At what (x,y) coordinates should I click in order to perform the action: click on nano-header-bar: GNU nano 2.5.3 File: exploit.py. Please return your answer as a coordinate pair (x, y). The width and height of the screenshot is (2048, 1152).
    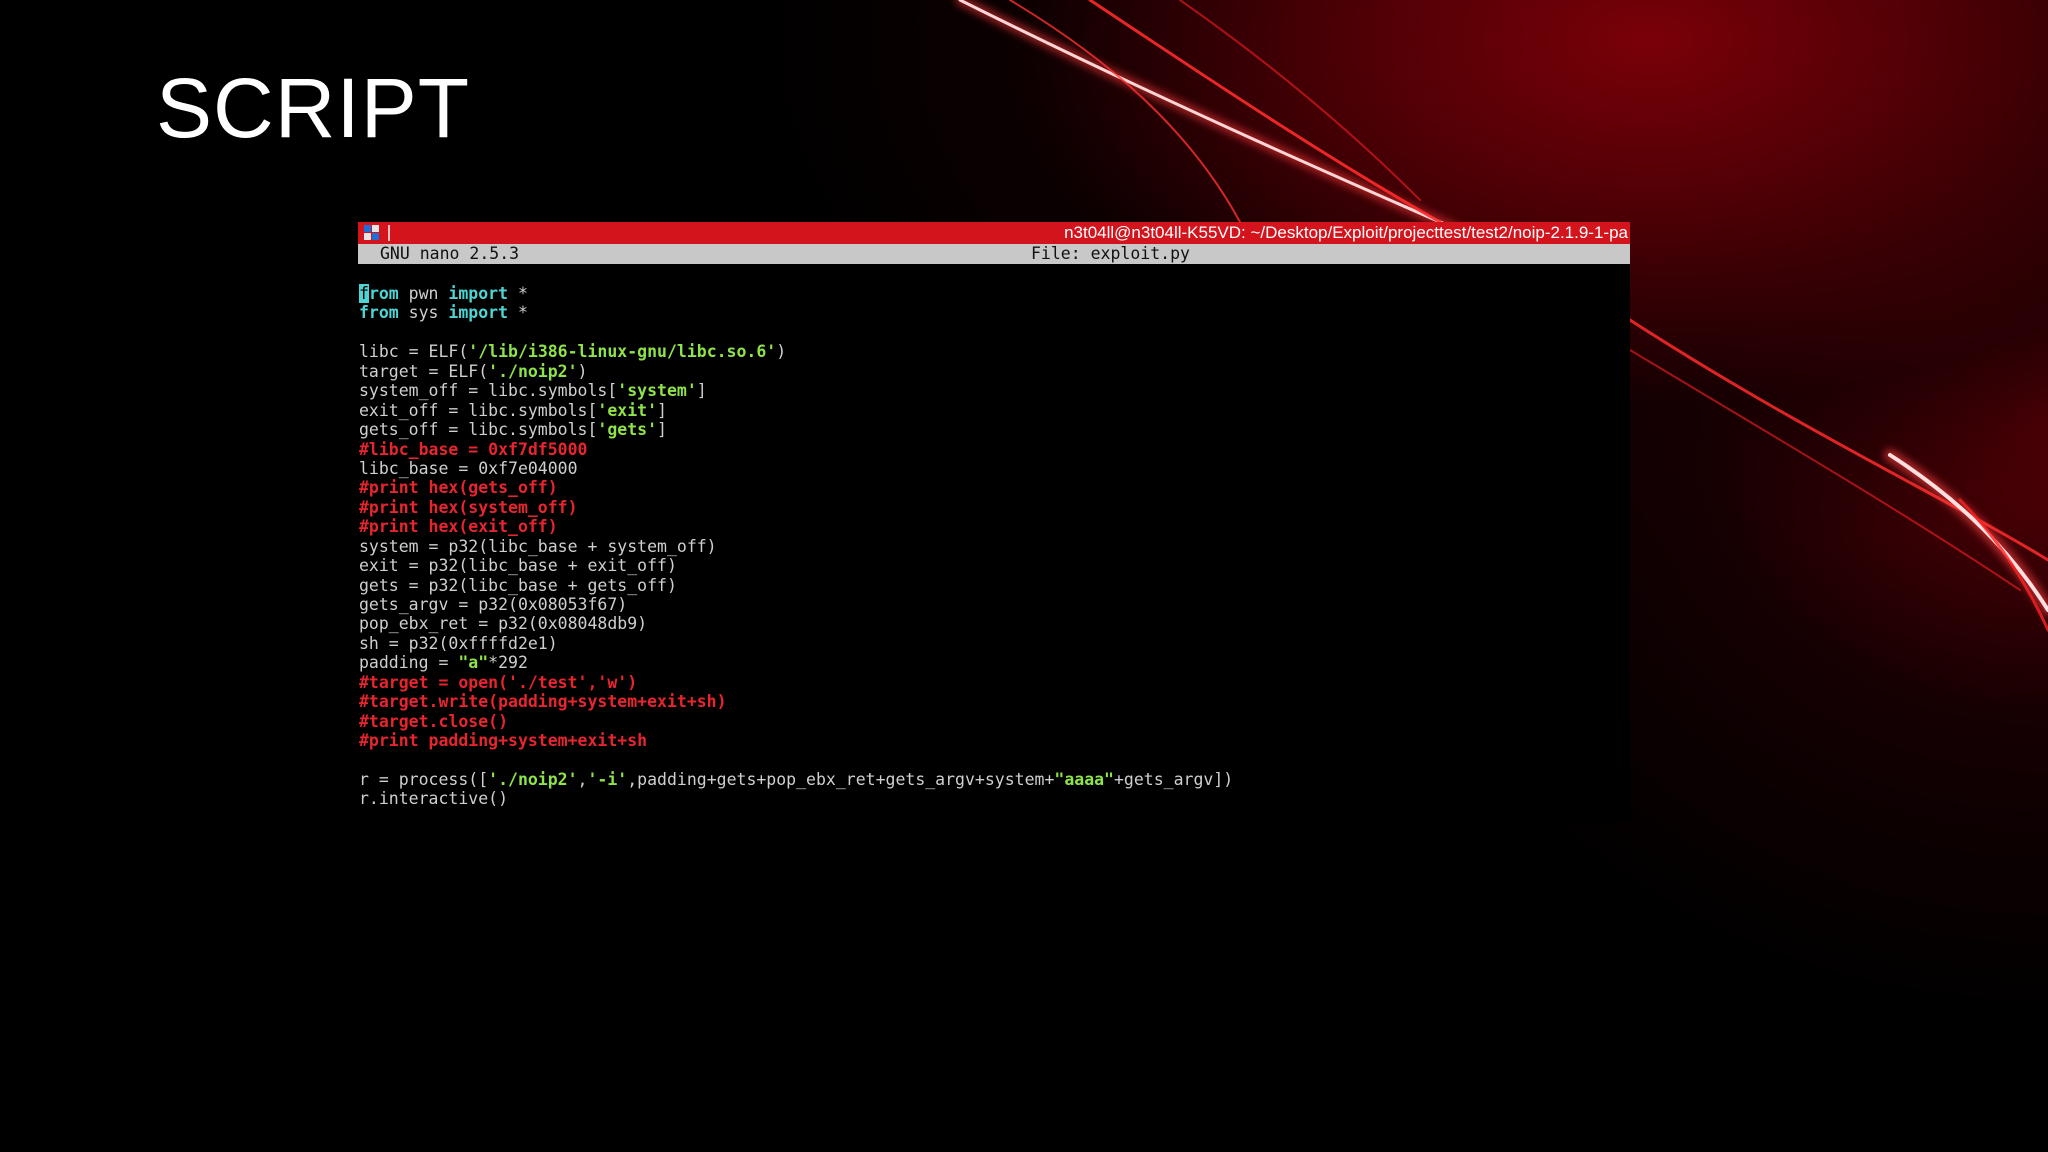
    Looking at the image, I should click on (994, 254).